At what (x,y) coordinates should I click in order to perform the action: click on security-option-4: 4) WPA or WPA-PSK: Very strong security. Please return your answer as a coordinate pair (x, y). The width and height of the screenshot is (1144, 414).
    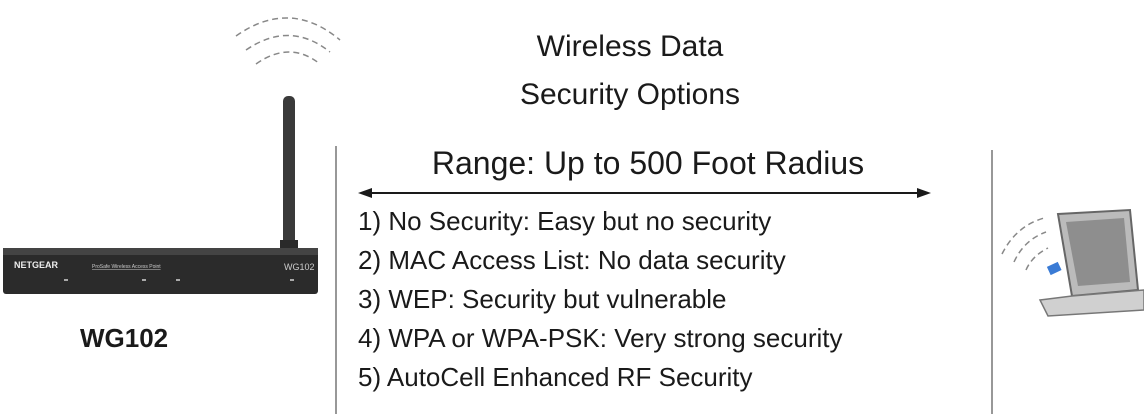
    Looking at the image, I should click on (600, 338).